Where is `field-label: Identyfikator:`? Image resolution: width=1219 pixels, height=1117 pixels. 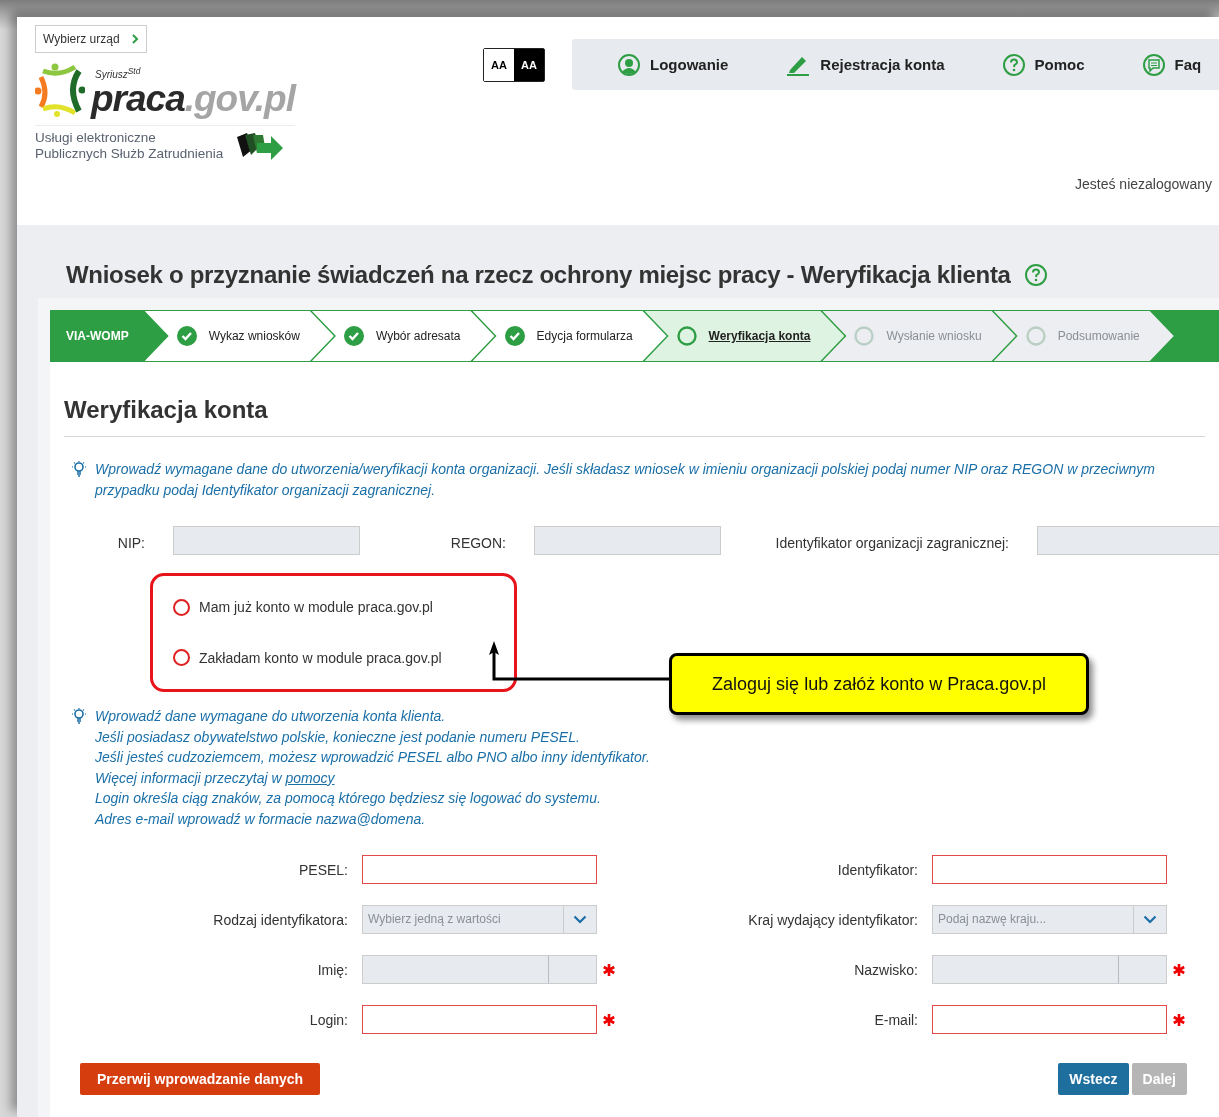 field-label: Identyfikator: is located at coordinates (877, 869).